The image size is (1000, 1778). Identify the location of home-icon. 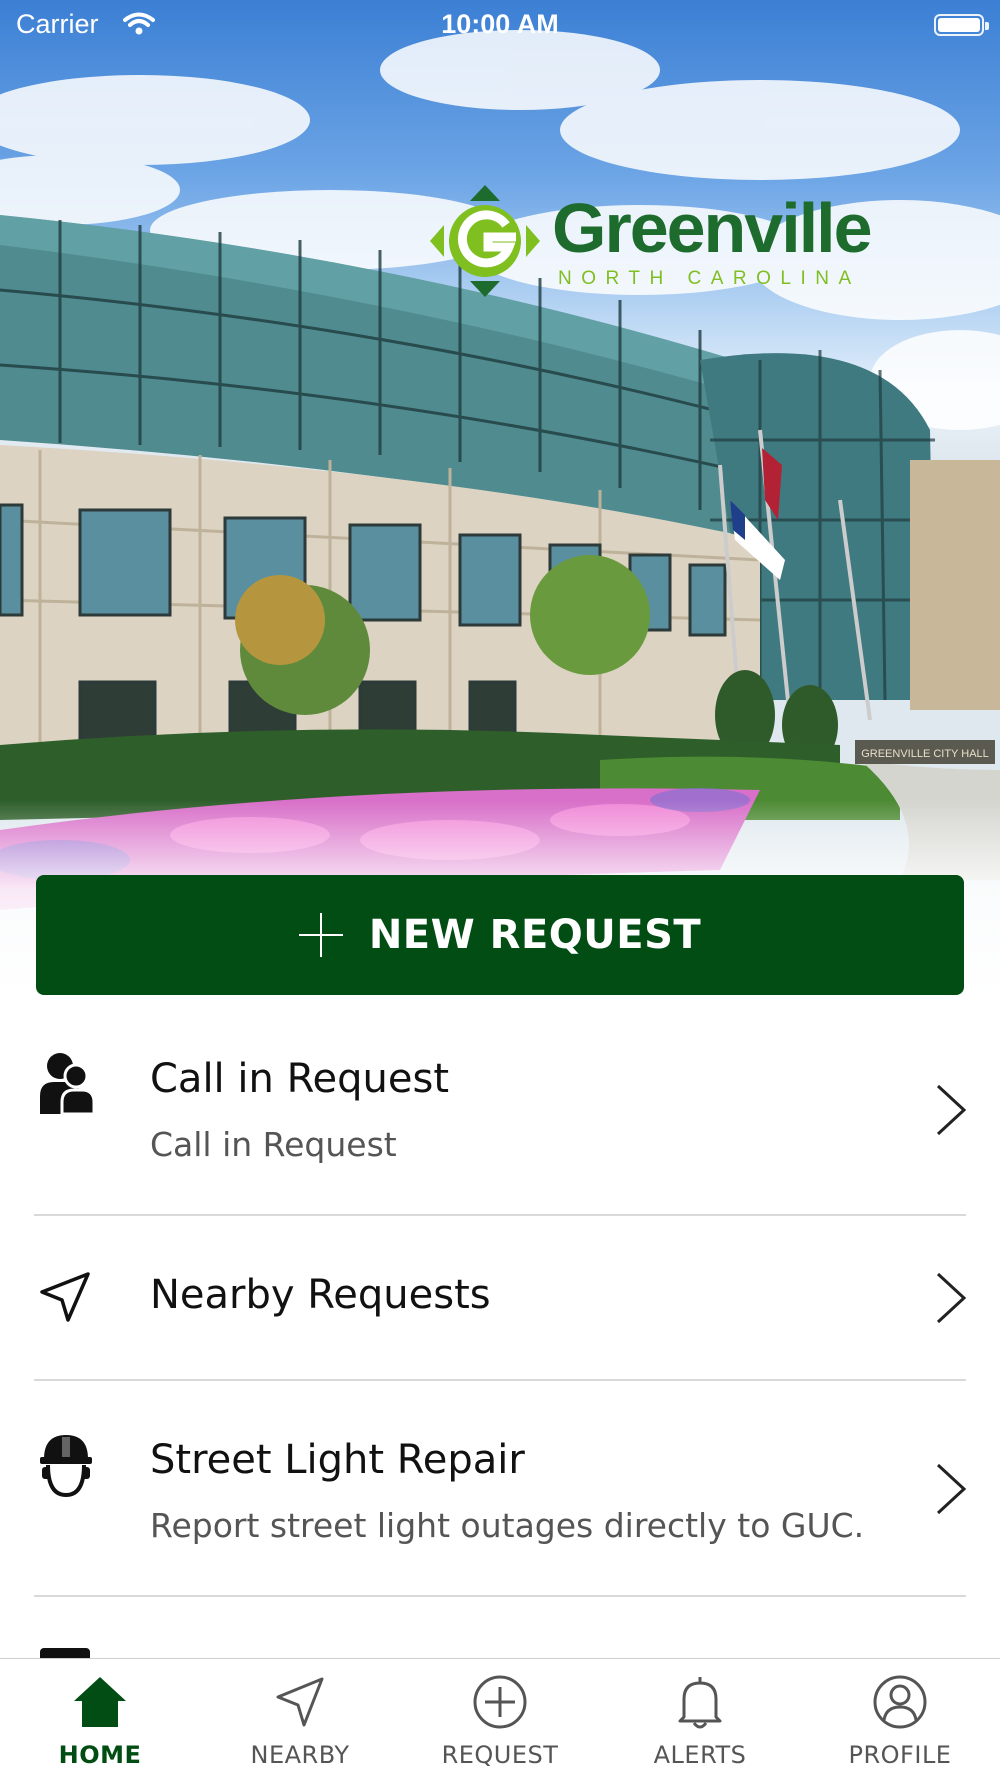
(100, 1702).